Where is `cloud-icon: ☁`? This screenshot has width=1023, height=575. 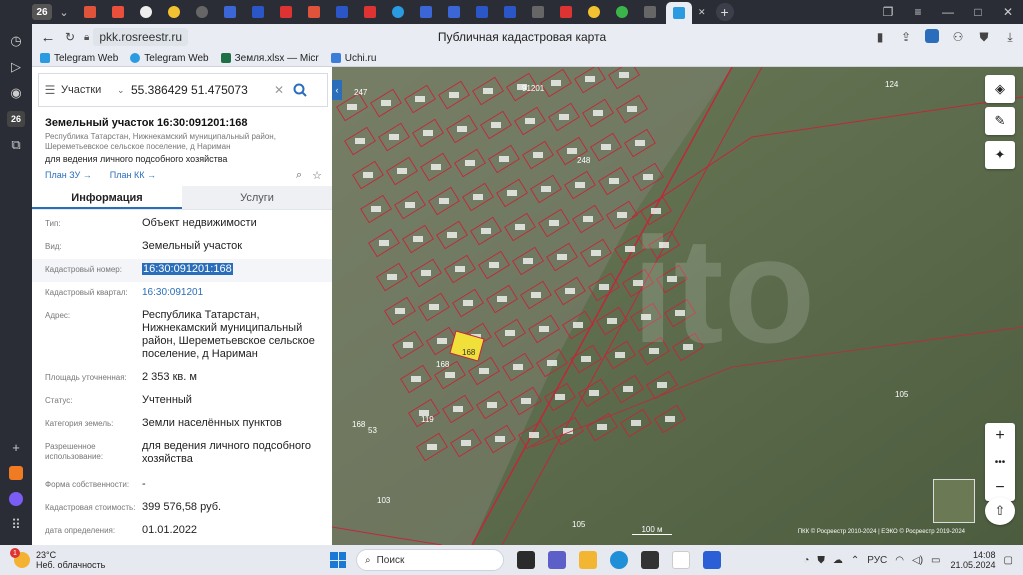 cloud-icon: ☁ is located at coordinates (838, 560).